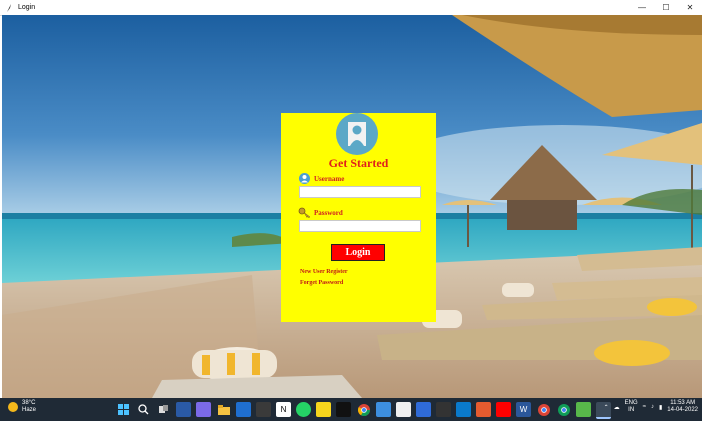  Describe the element at coordinates (631, 410) in the screenshot. I see `region-code: IN` at that location.